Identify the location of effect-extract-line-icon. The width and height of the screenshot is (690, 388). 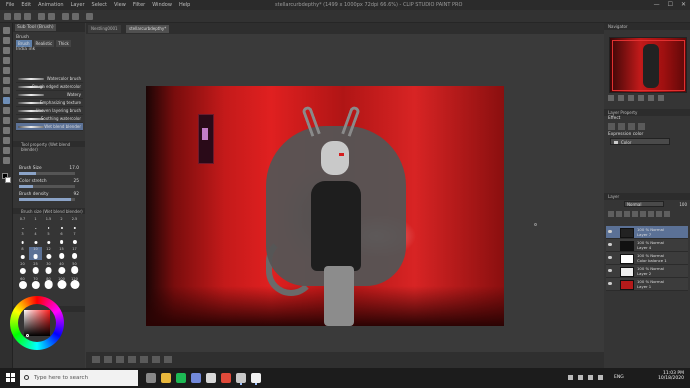
(621, 126).